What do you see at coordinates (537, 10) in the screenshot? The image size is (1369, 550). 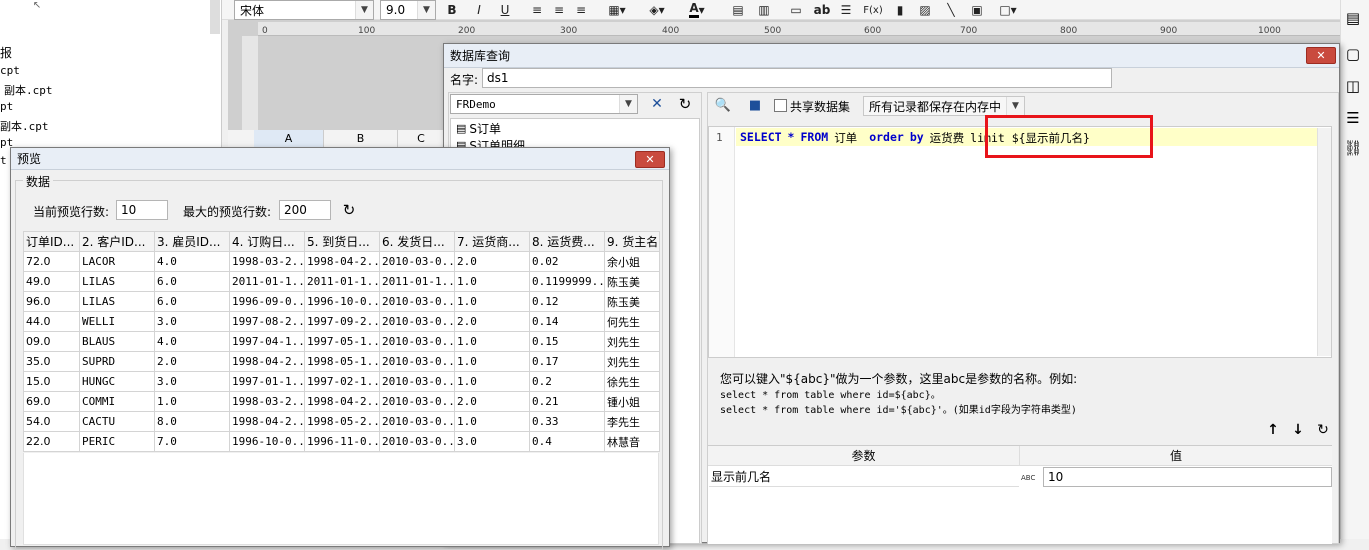 I see `align-left-icon: ≡` at bounding box center [537, 10].